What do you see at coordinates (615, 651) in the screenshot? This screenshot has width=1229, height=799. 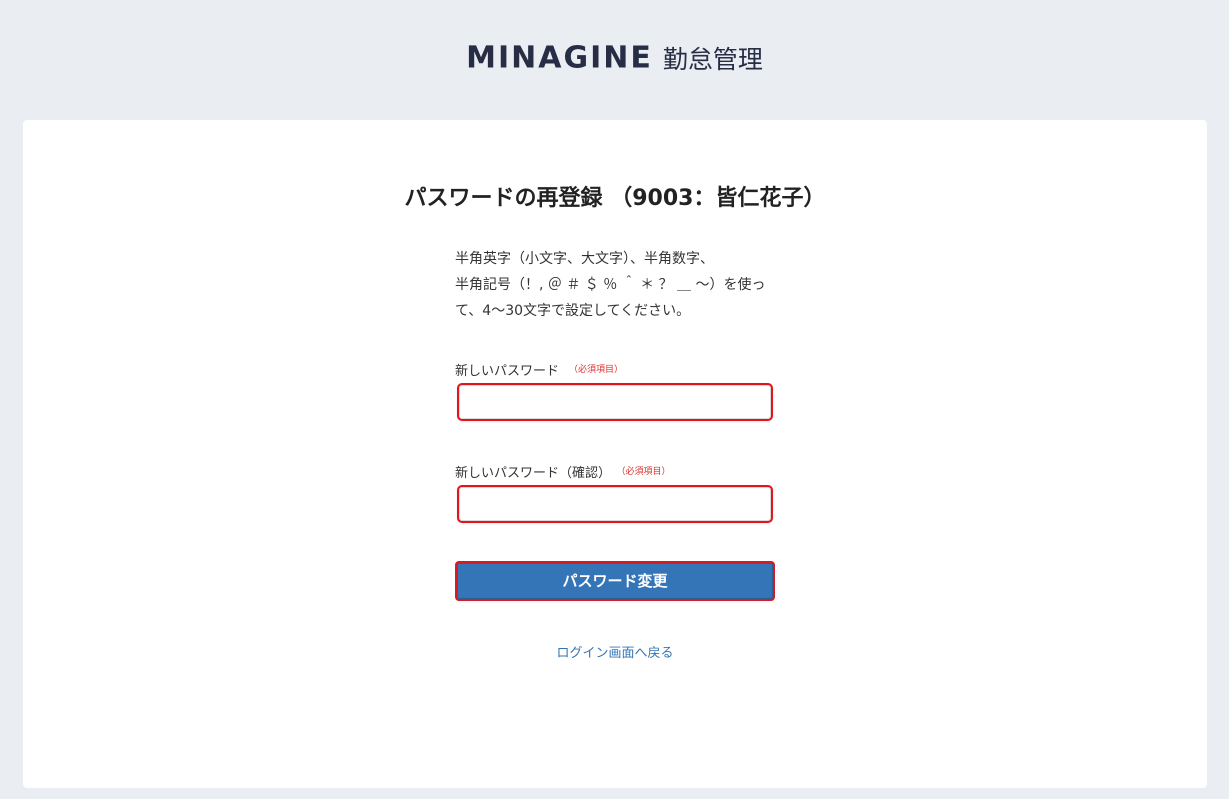 I see `back-to-login-link: ログイン画面へ戻る` at bounding box center [615, 651].